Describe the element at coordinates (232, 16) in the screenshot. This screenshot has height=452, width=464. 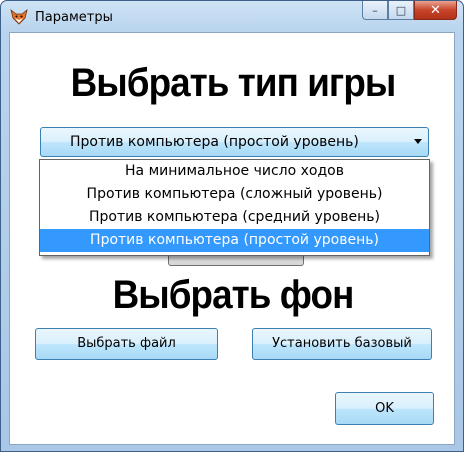
I see `title-bar: Параметры – □ ✕` at that location.